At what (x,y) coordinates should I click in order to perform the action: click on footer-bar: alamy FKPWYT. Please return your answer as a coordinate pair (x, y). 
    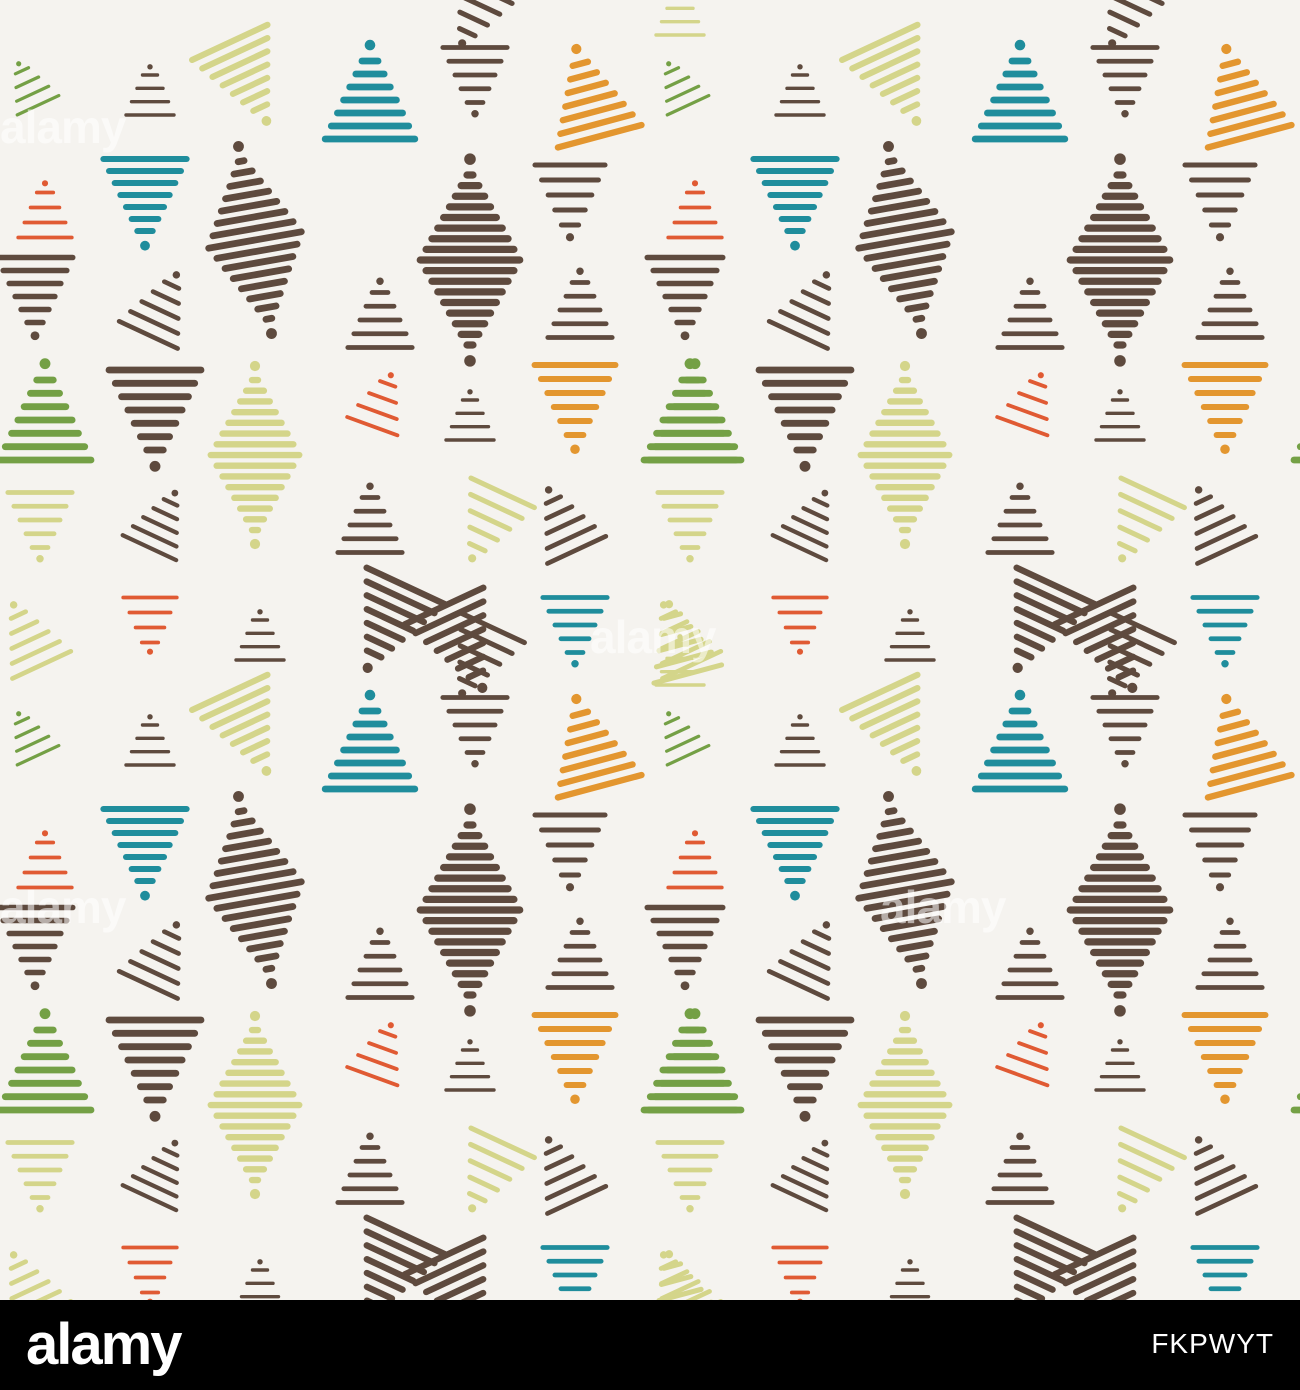
    Looking at the image, I should click on (650, 1345).